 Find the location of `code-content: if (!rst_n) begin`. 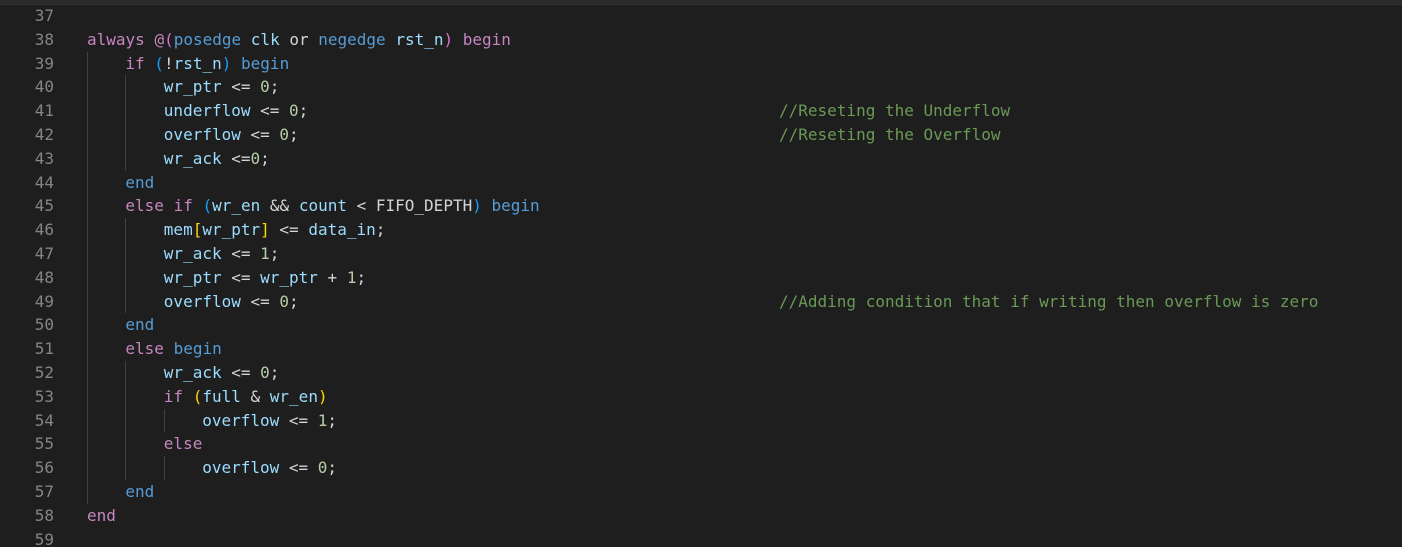

code-content: if (!rst_n) begin is located at coordinates (207, 64).